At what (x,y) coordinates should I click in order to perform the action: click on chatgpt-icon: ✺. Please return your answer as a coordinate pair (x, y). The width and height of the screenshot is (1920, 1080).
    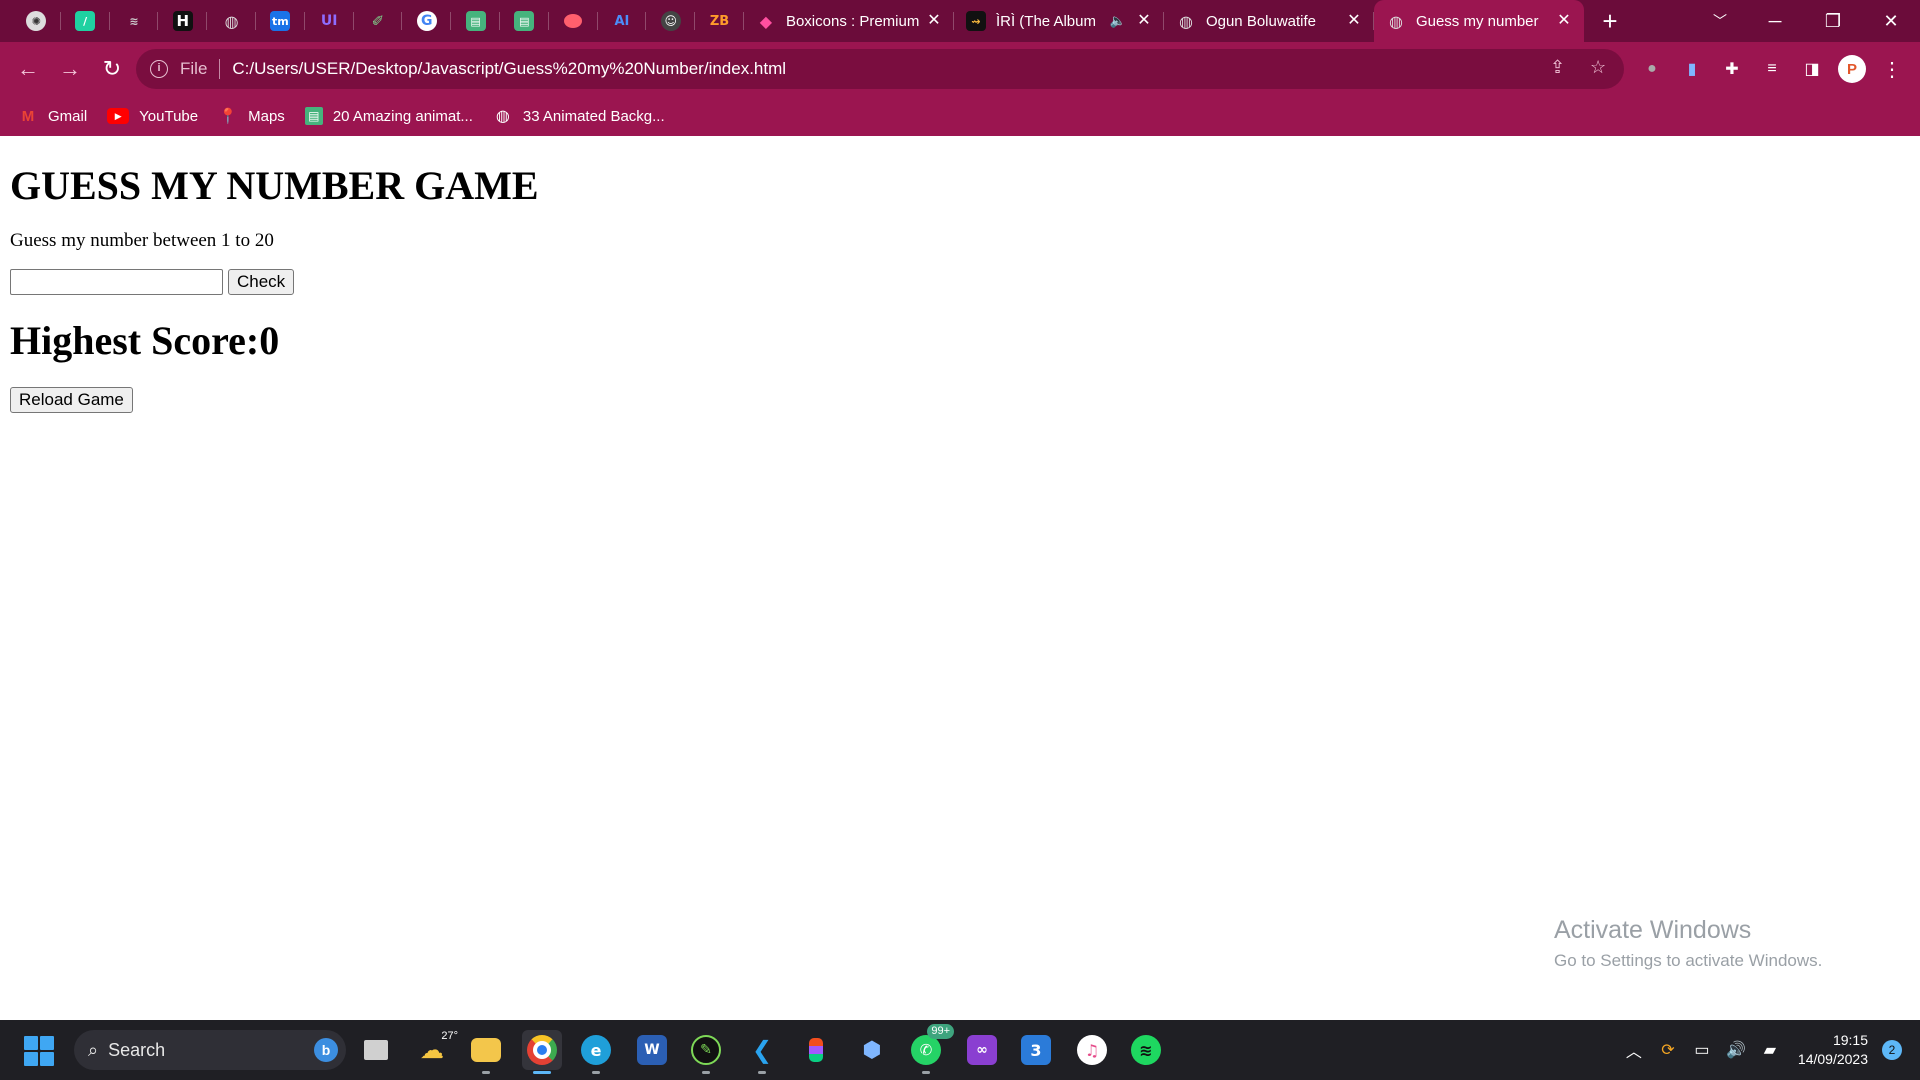
    Looking at the image, I should click on (36, 21).